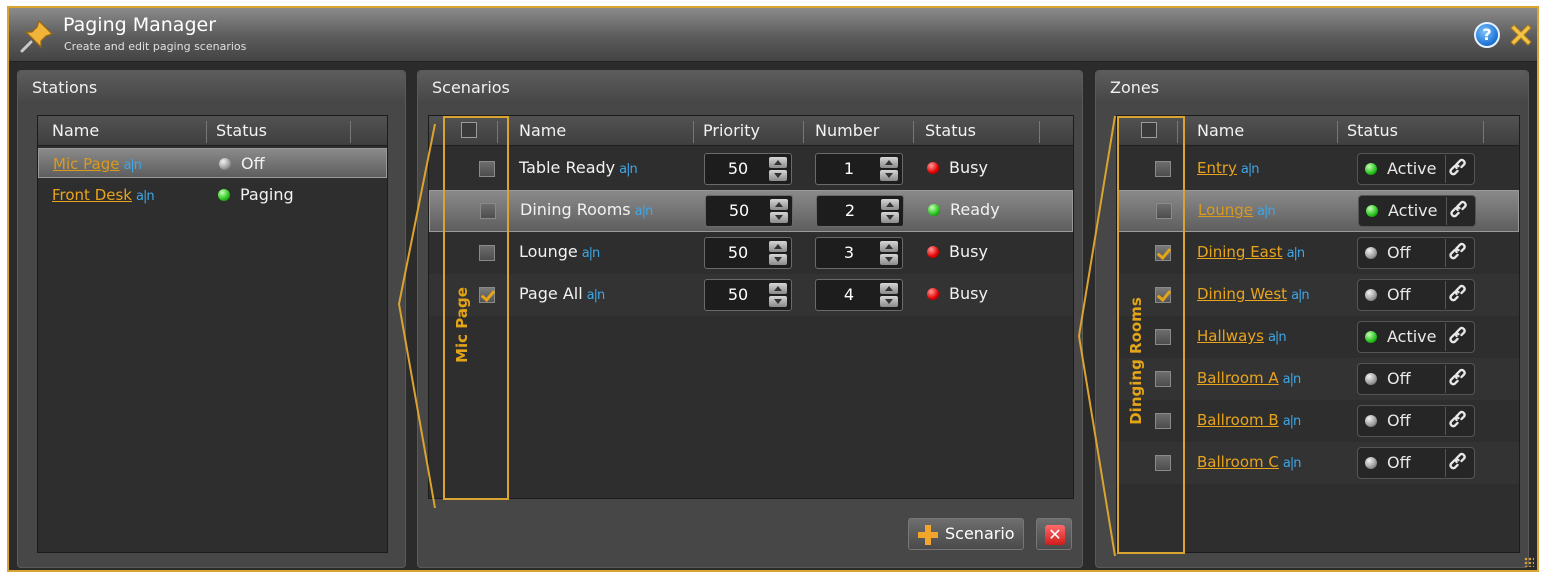 This screenshot has width=1544, height=573. I want to click on zone-status: Active, so click(1417, 211).